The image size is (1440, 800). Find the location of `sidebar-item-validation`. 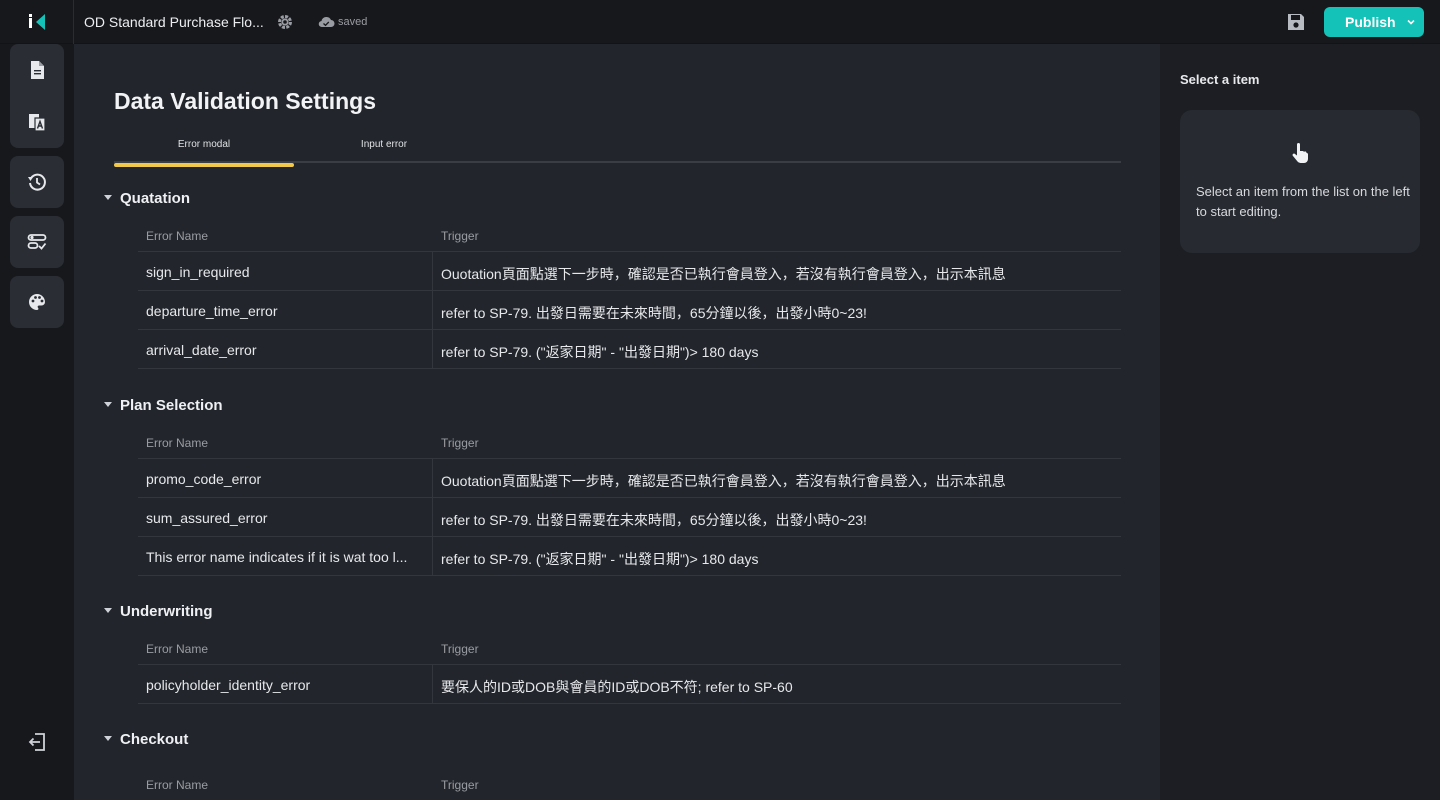

sidebar-item-validation is located at coordinates (37, 242).